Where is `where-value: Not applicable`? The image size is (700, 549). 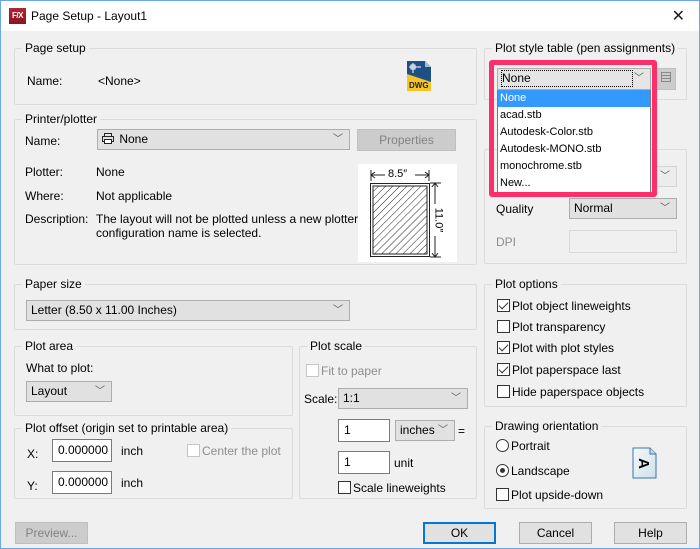
where-value: Not applicable is located at coordinates (134, 196).